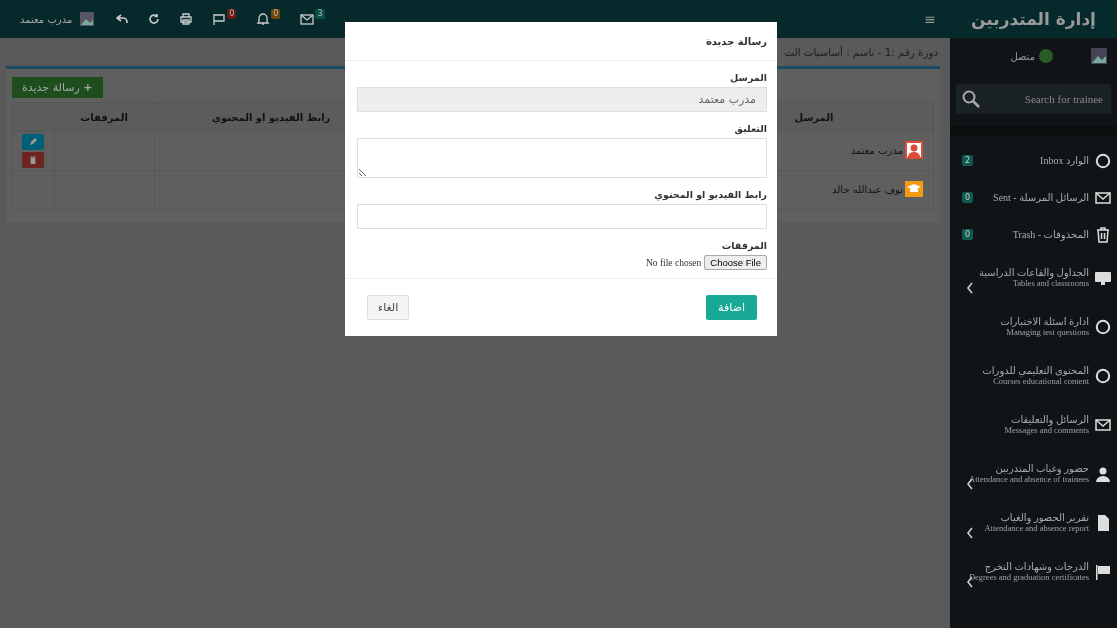 This screenshot has height=628, width=1117. What do you see at coordinates (930, 19) in the screenshot?
I see `menu-icon: ≡` at bounding box center [930, 19].